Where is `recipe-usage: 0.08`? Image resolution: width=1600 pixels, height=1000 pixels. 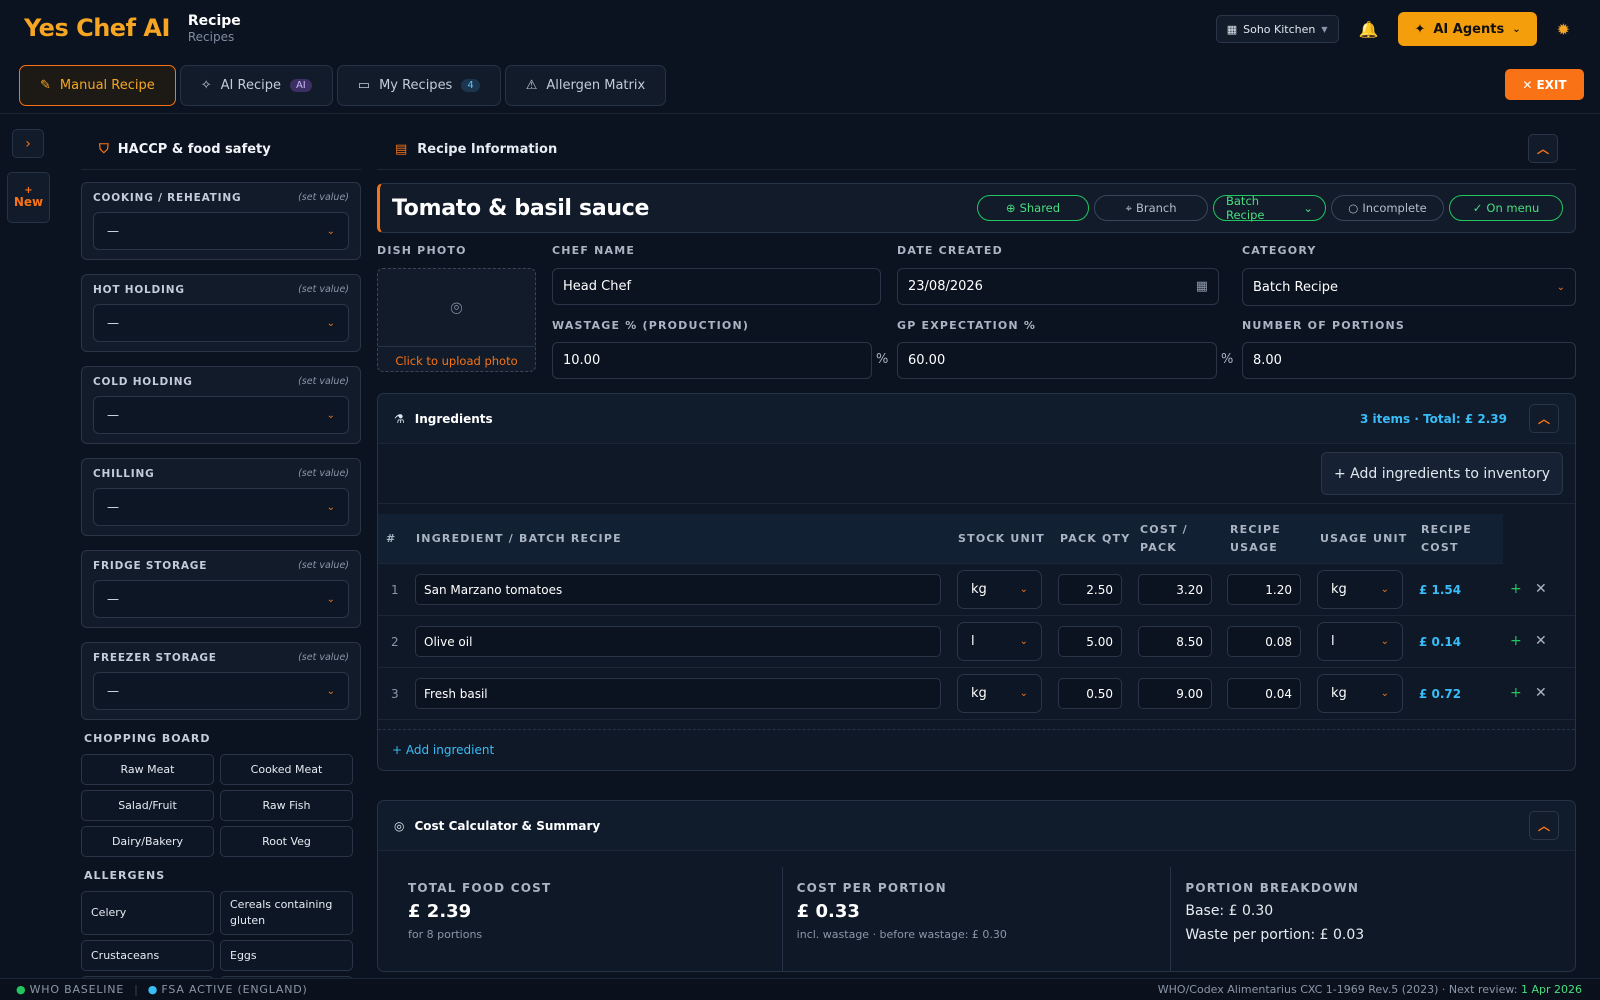 recipe-usage: 0.08 is located at coordinates (1278, 641).